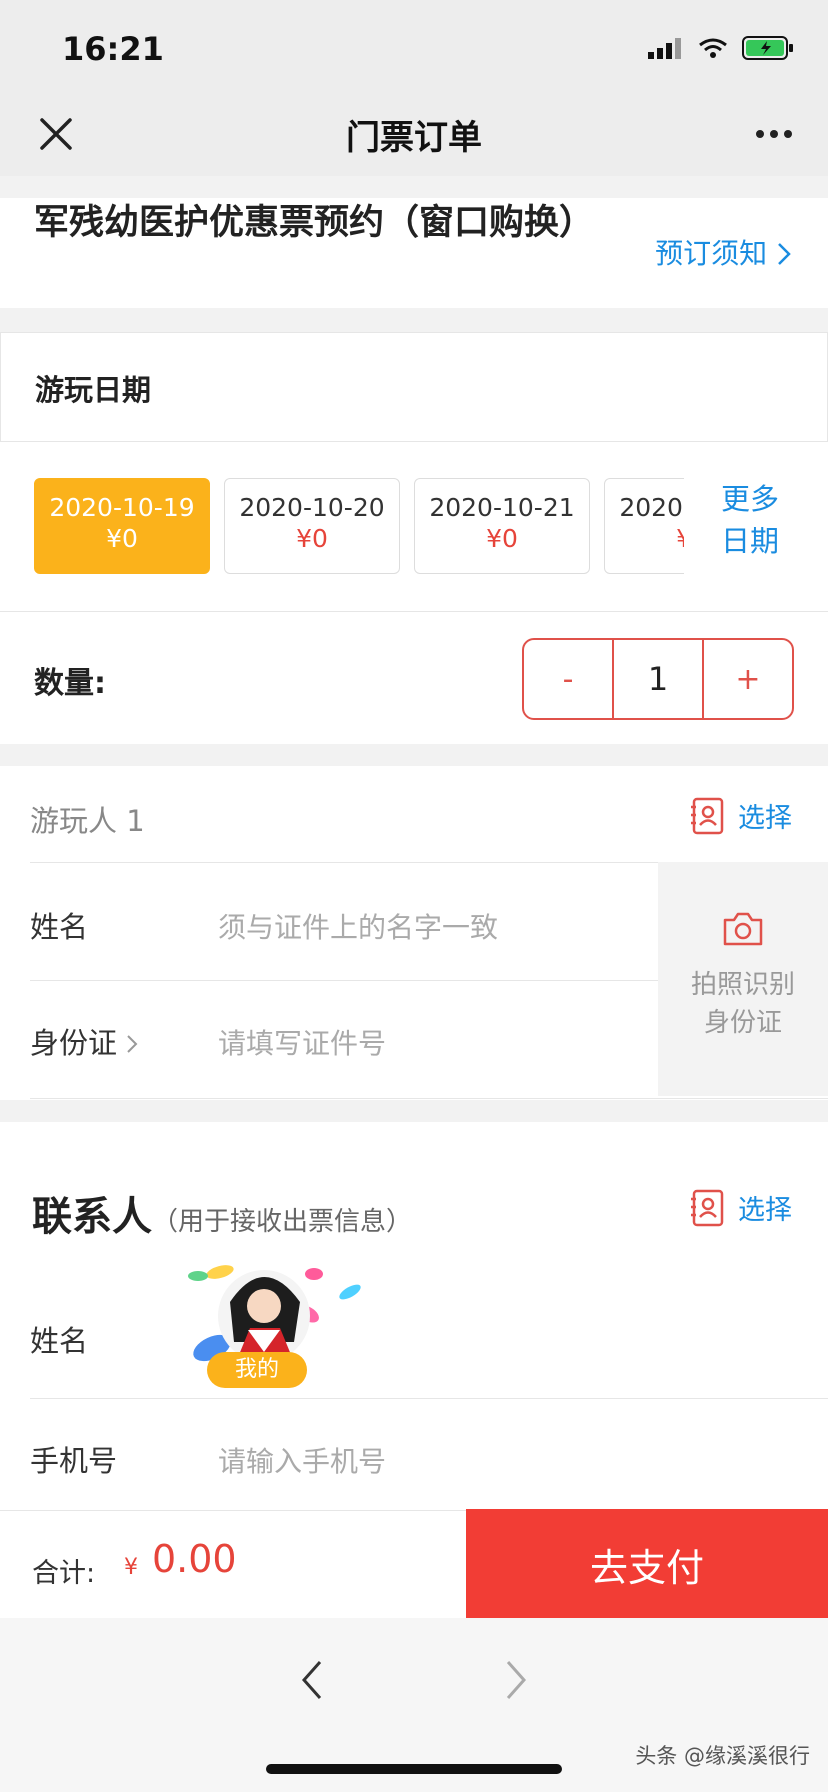 Image resolution: width=828 pixels, height=1792 pixels. What do you see at coordinates (87, 821) in the screenshot?
I see `visitor-title: 游玩人 1` at bounding box center [87, 821].